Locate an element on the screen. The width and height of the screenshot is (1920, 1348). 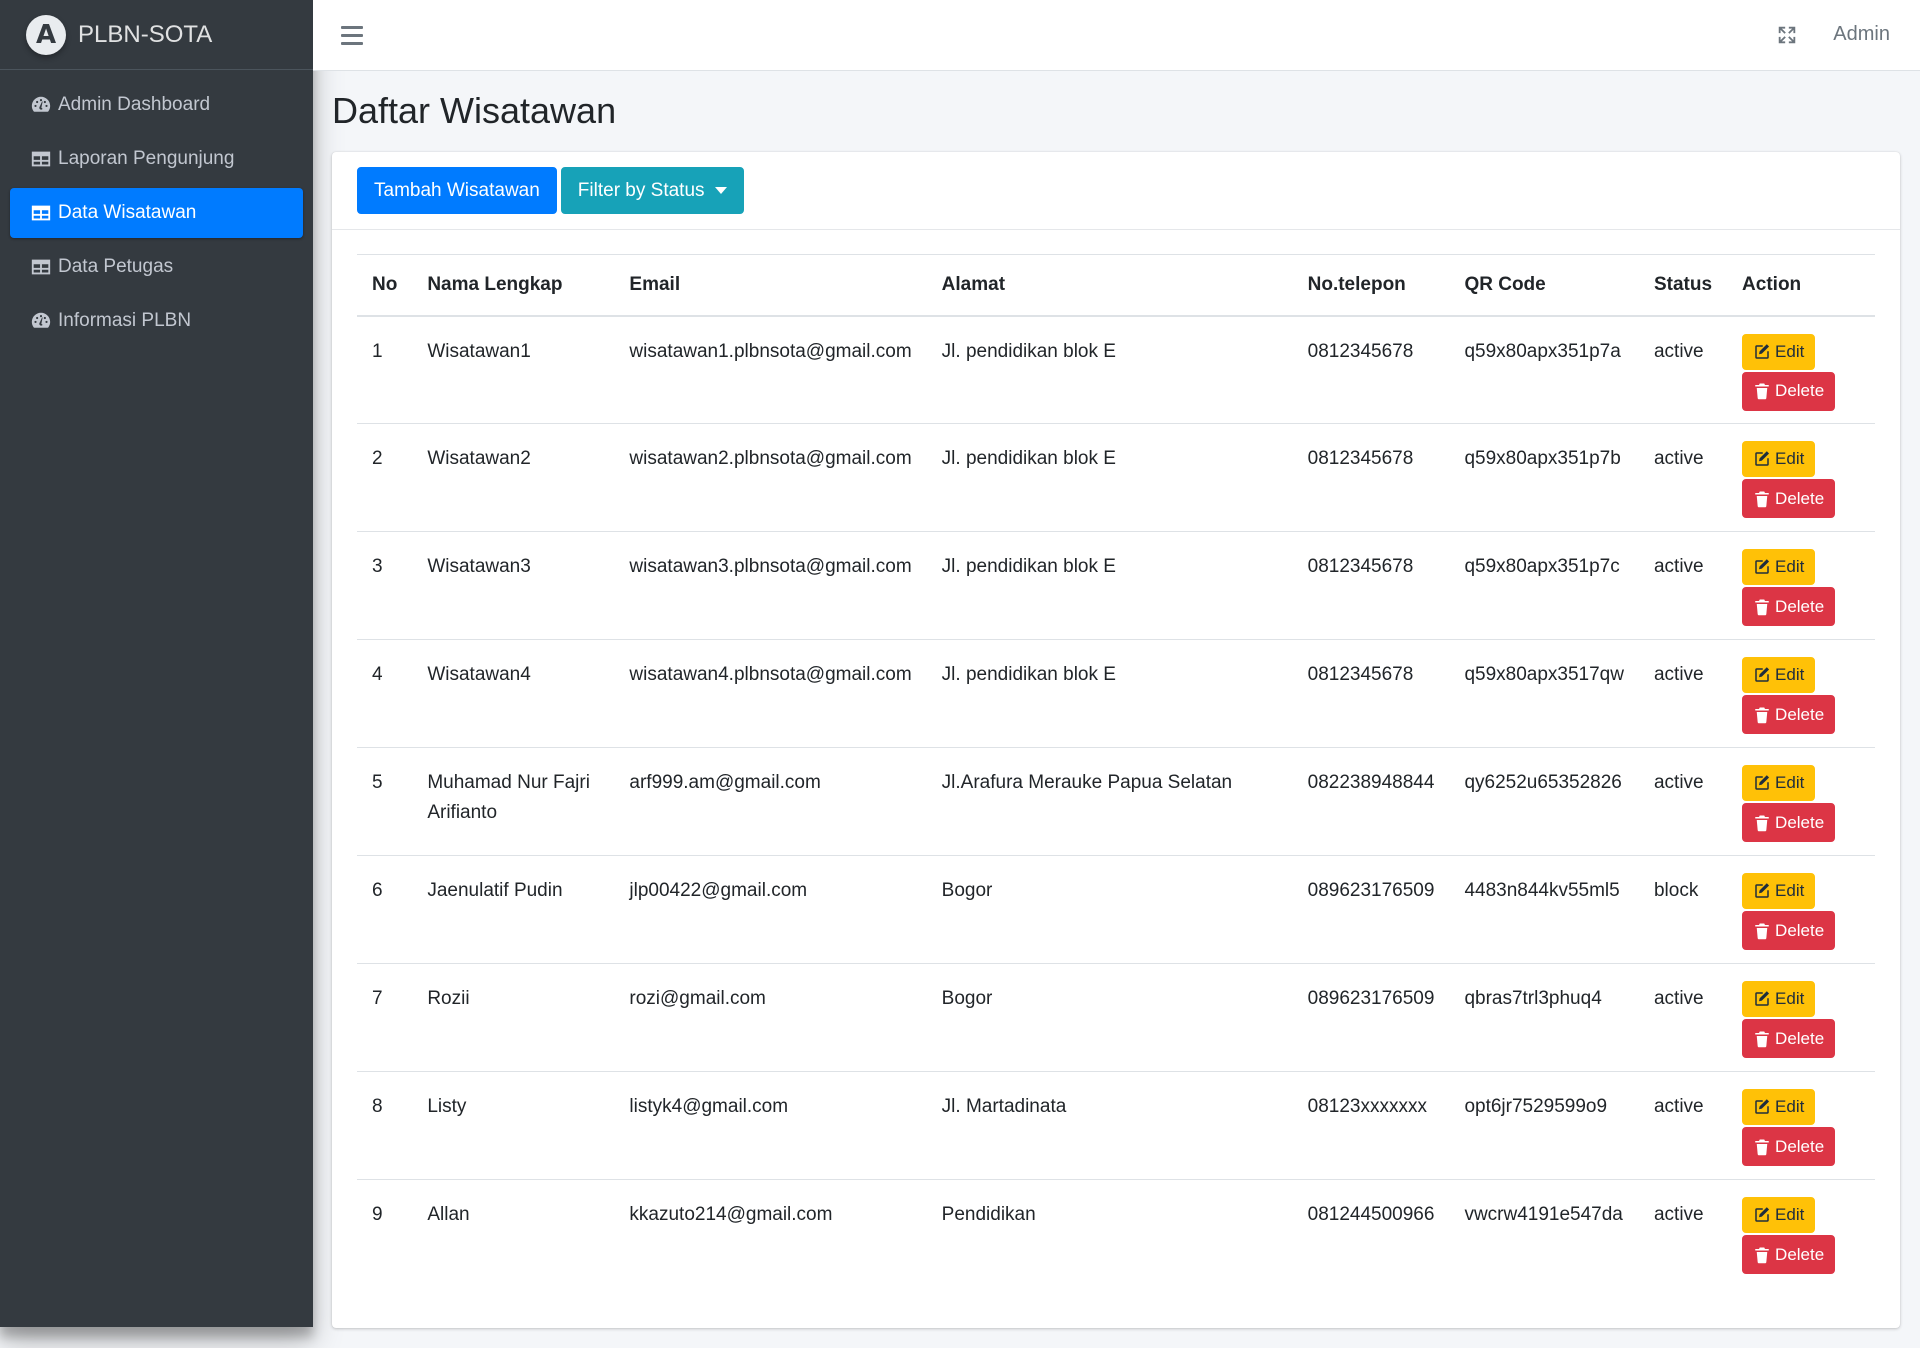
phone-number-cell: 082238948844 is located at coordinates (1371, 801).